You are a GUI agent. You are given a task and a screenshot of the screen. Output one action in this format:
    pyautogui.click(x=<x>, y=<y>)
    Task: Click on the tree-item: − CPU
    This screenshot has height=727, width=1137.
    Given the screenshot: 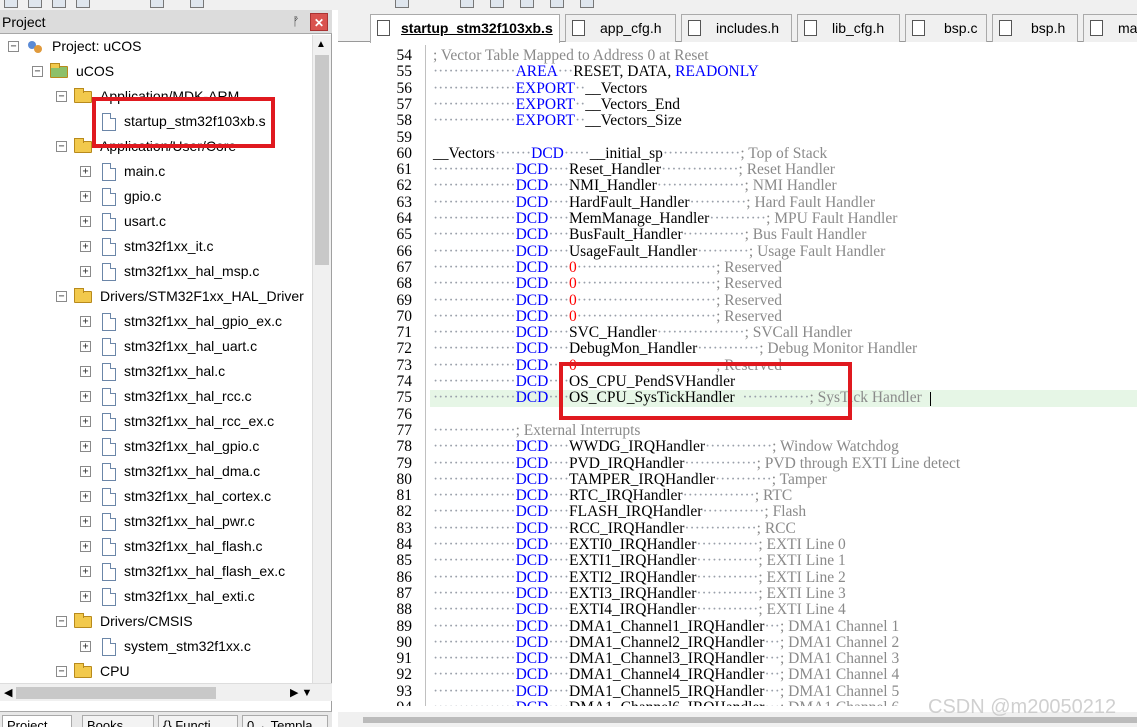 What is the action you would take?
    pyautogui.click(x=156, y=671)
    